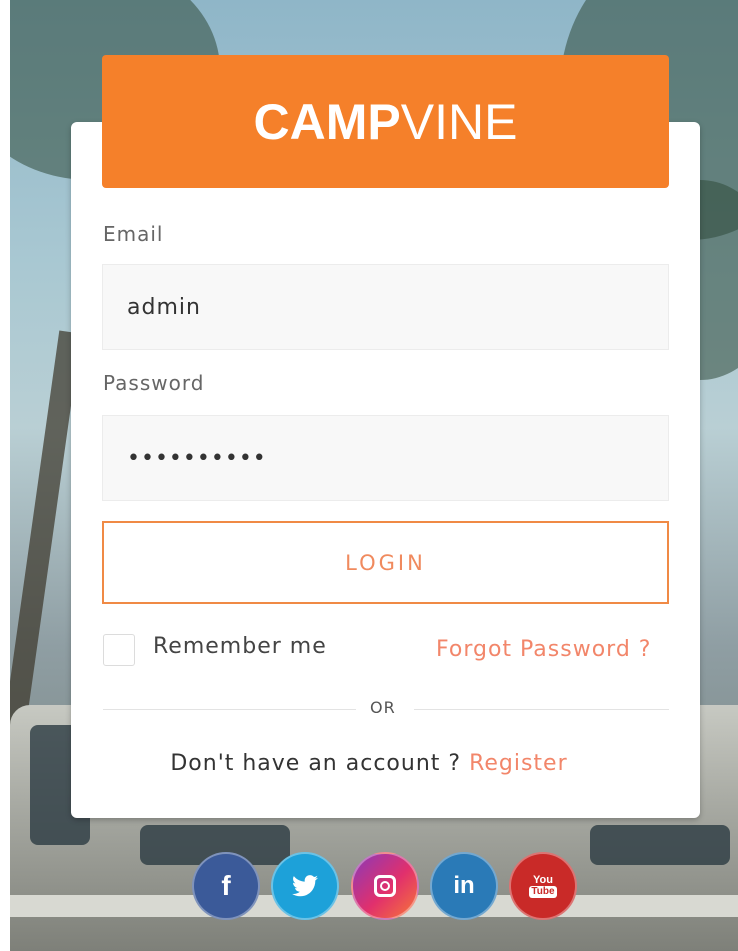 Image resolution: width=738 pixels, height=951 pixels. Describe the element at coordinates (5, 475) in the screenshot. I see `left-margin` at that location.